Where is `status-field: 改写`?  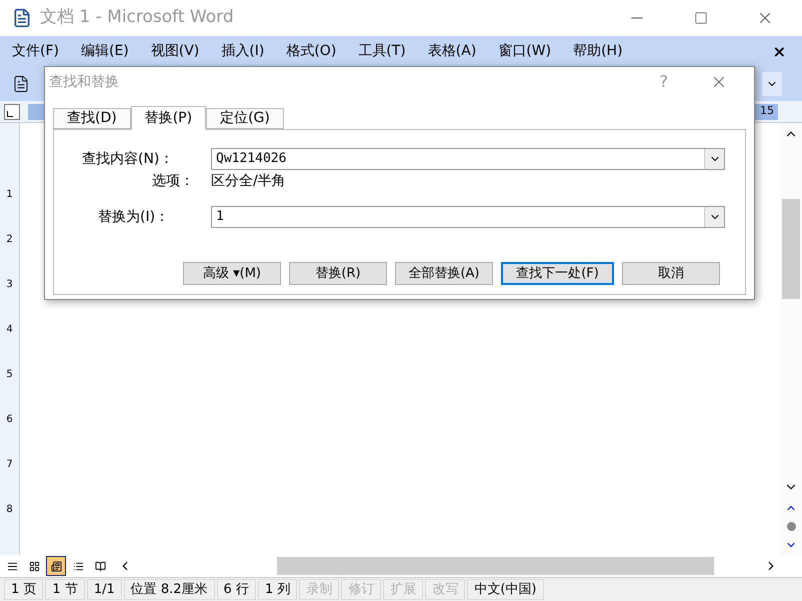
status-field: 改写 is located at coordinates (445, 589).